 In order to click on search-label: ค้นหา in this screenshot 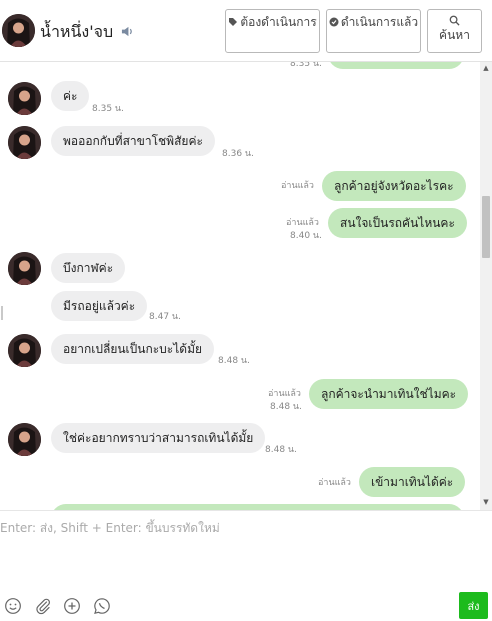, I will do `click(454, 35)`.